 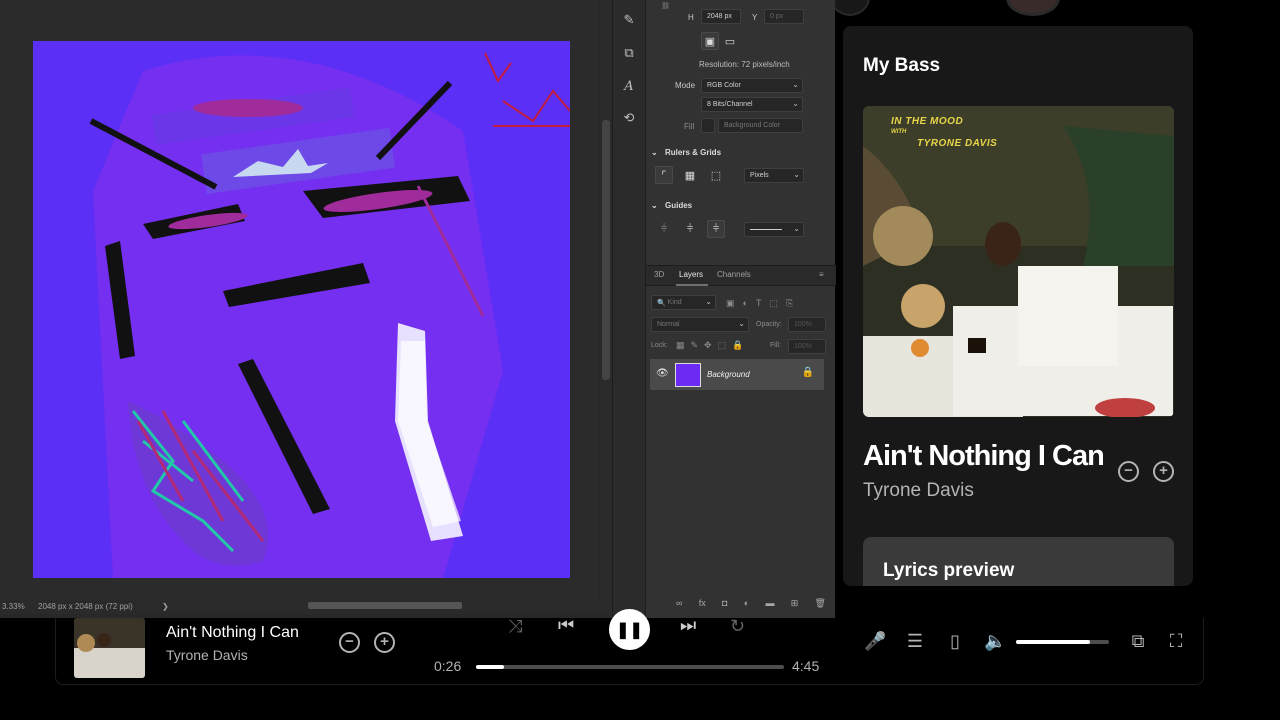 What do you see at coordinates (691, 17) in the screenshot?
I see `height-label: H` at bounding box center [691, 17].